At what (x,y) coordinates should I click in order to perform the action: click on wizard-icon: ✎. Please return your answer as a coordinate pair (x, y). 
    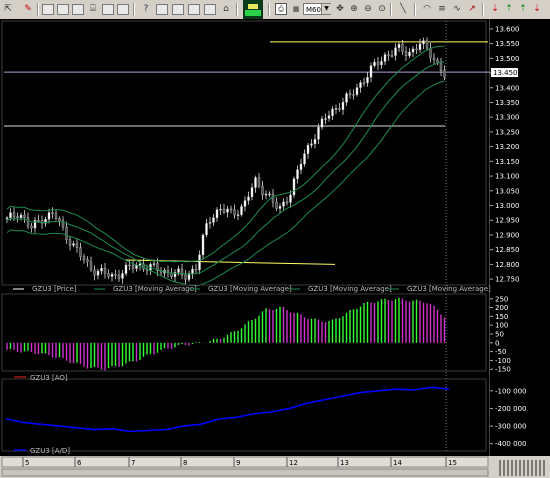
    Looking at the image, I should click on (28, 9).